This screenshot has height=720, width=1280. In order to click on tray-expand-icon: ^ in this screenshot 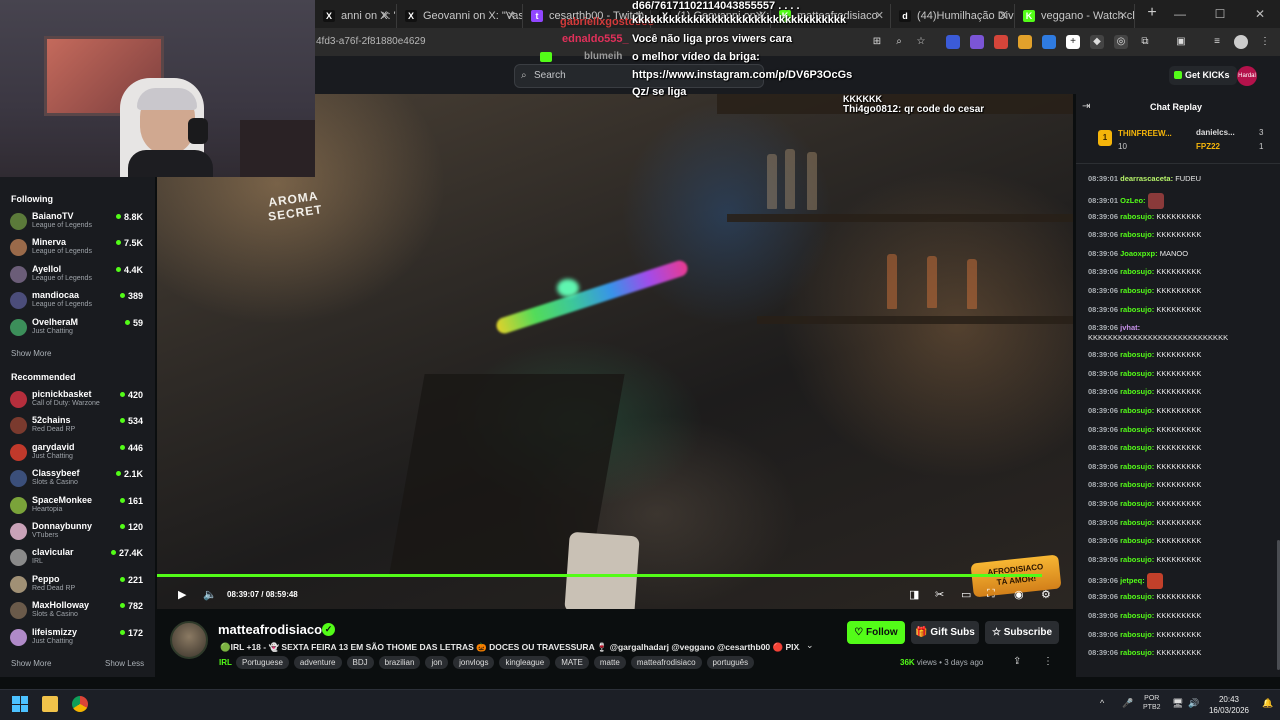, I will do `click(1102, 703)`.